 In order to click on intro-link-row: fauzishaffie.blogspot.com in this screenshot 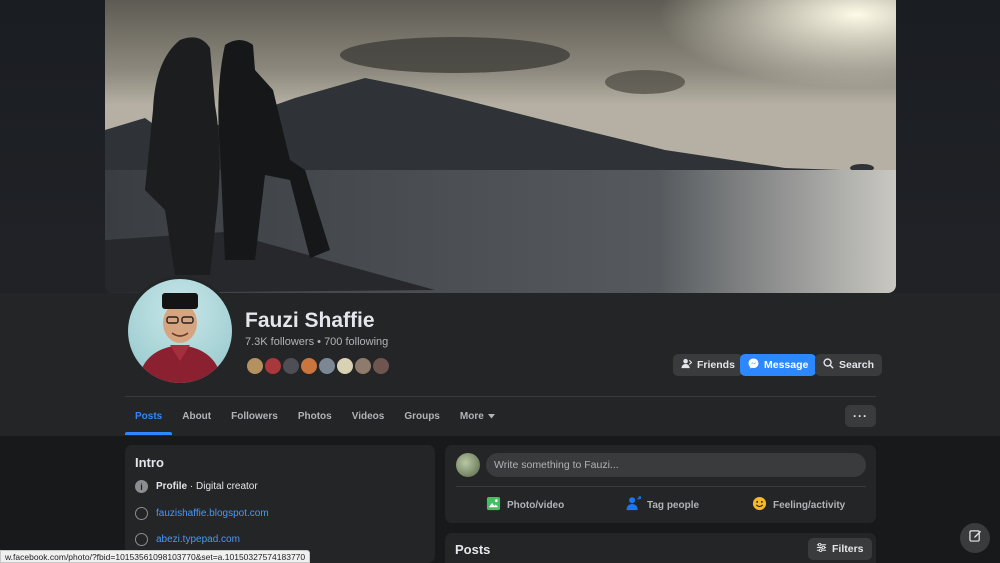, I will do `click(202, 513)`.